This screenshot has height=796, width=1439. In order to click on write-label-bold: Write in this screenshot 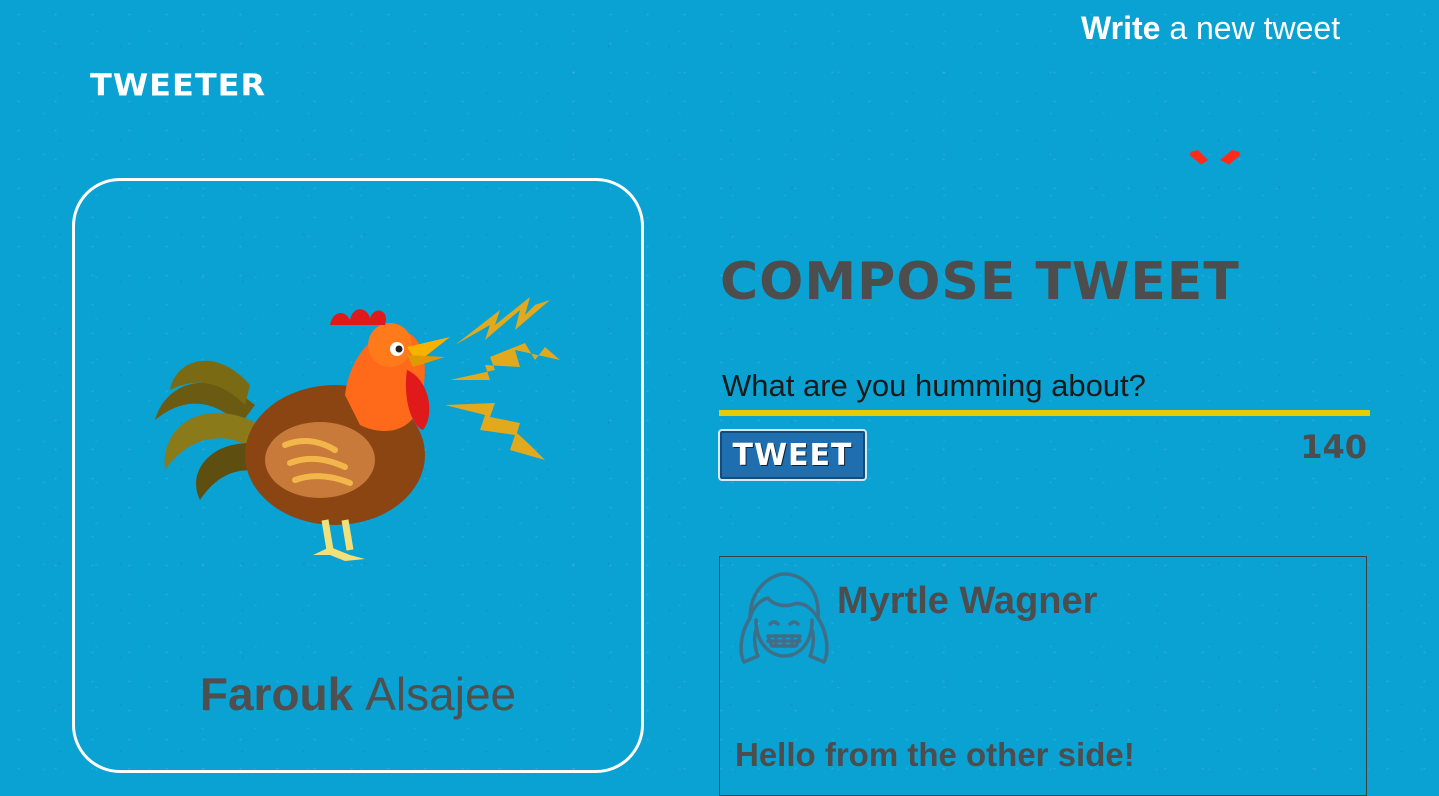, I will do `click(1121, 28)`.